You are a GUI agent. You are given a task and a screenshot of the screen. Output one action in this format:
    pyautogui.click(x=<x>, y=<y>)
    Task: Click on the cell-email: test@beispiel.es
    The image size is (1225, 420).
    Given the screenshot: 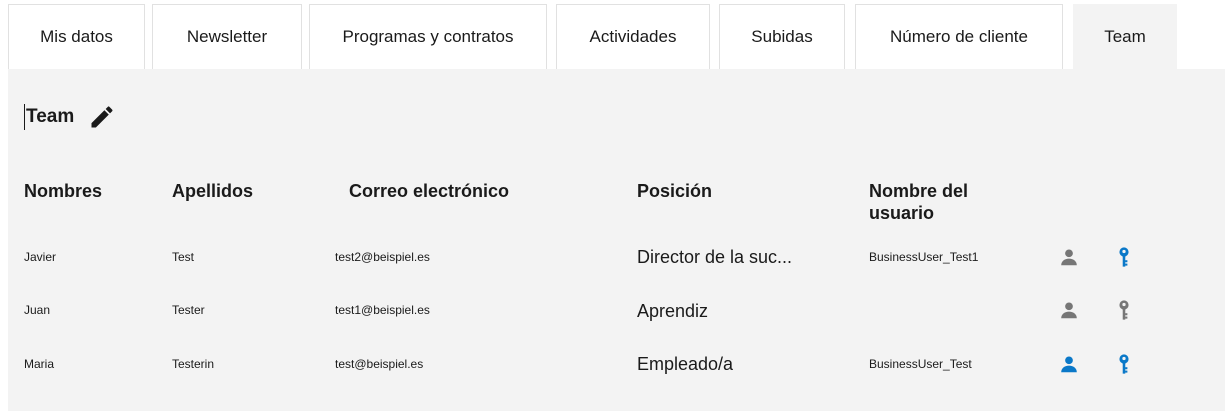 What is the action you would take?
    pyautogui.click(x=379, y=364)
    